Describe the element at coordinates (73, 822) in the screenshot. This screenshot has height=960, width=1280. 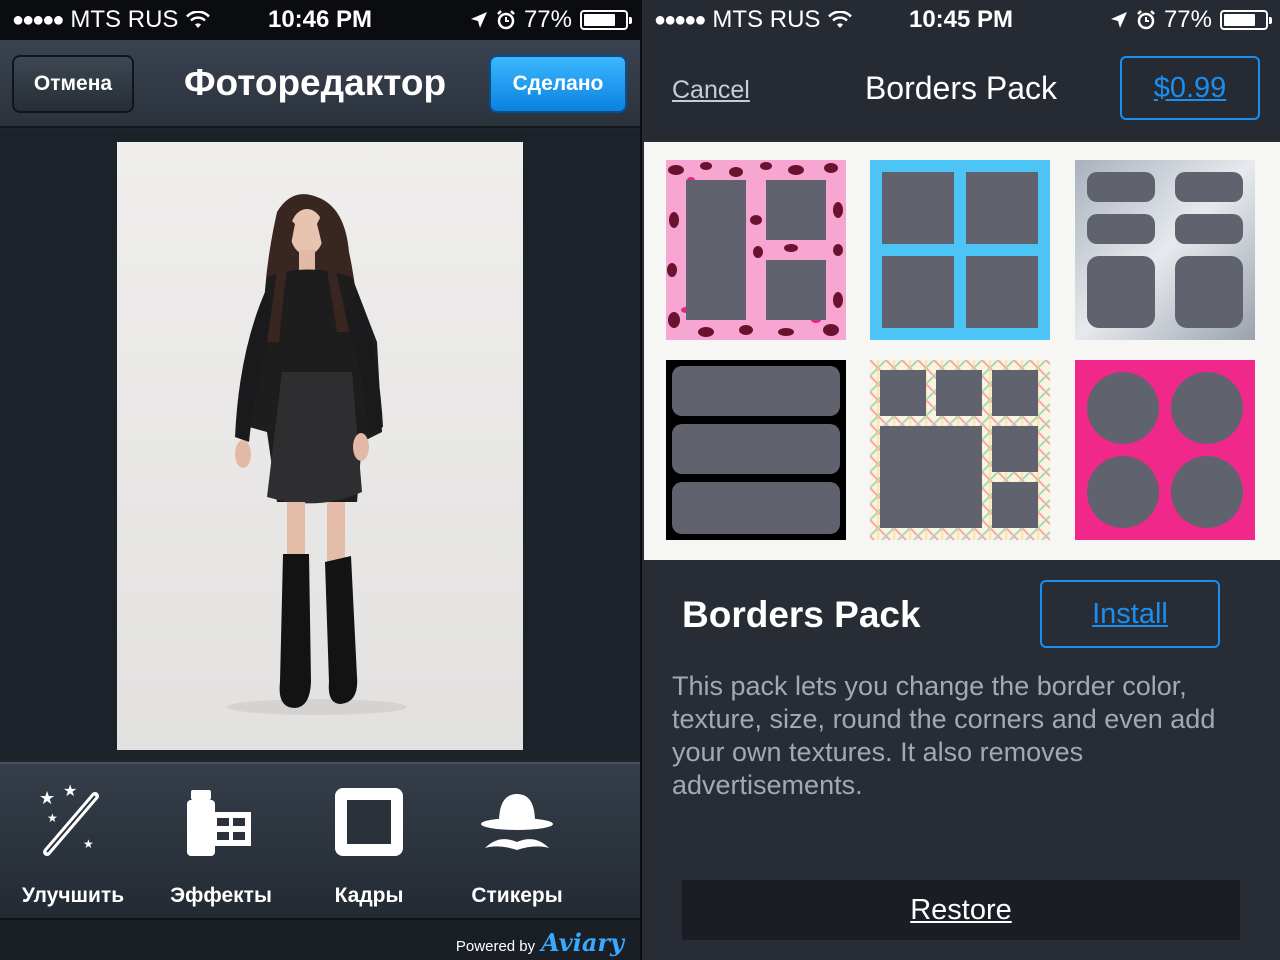
I see `magic-wand-icon: ★ ★ ★ ★` at that location.